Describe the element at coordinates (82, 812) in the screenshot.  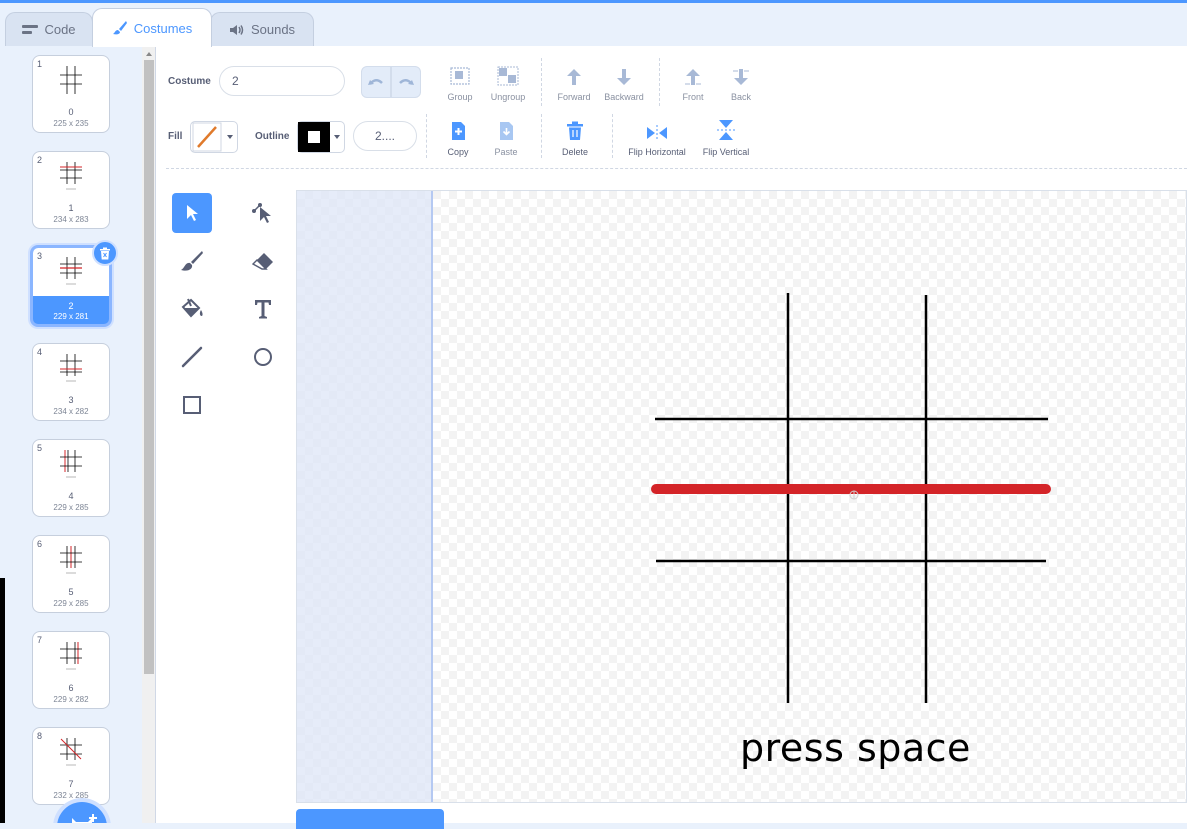
I see `choose-costume-button` at that location.